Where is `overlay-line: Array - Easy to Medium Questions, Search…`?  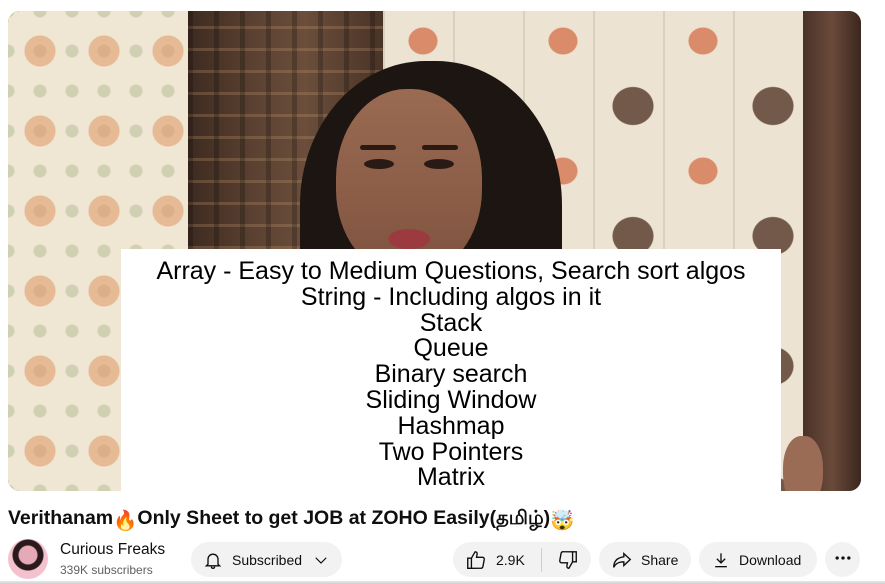
overlay-line: Array - Easy to Medium Questions, Search… is located at coordinates (451, 271).